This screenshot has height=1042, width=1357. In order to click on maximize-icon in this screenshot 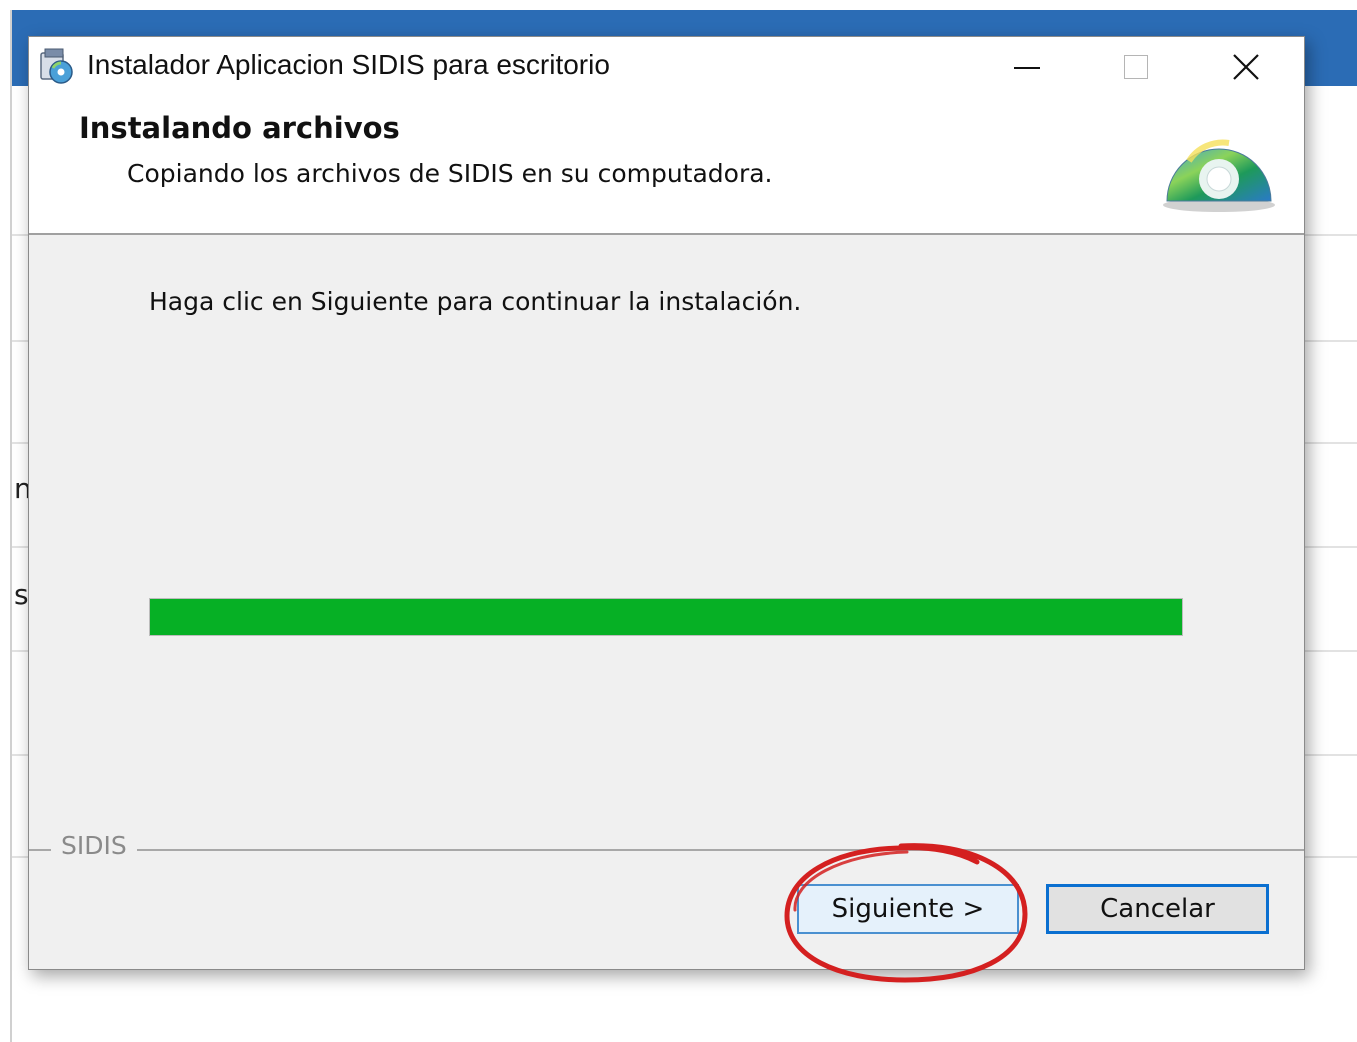, I will do `click(1136, 67)`.